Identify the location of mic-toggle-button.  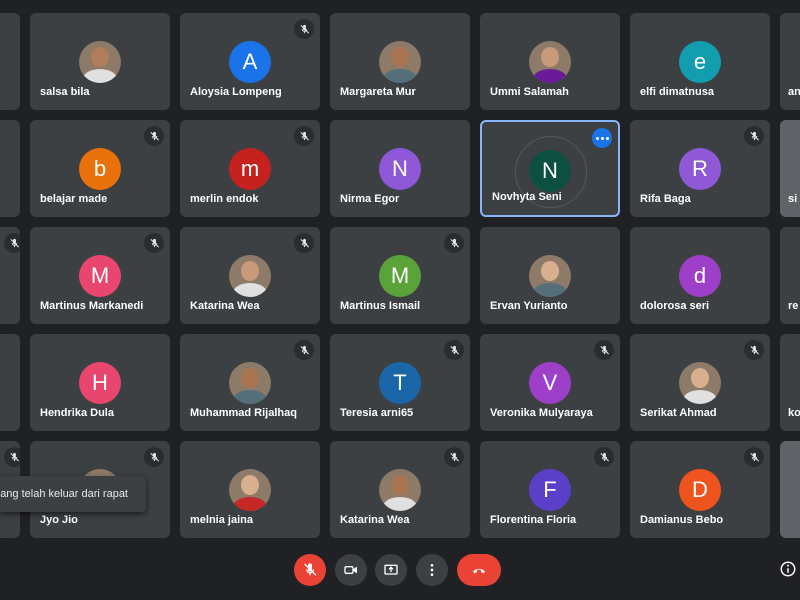
(310, 570).